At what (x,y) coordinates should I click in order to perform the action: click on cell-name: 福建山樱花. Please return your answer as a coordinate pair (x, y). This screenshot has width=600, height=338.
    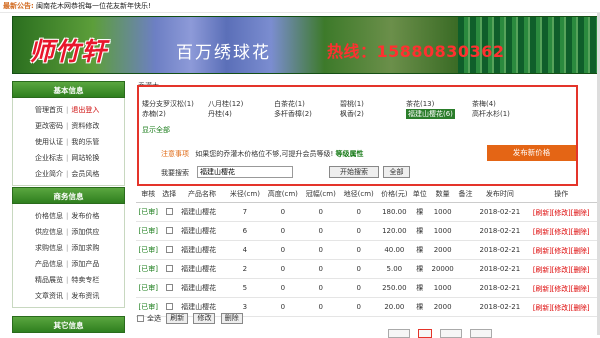
    Looking at the image, I should click on (202, 269).